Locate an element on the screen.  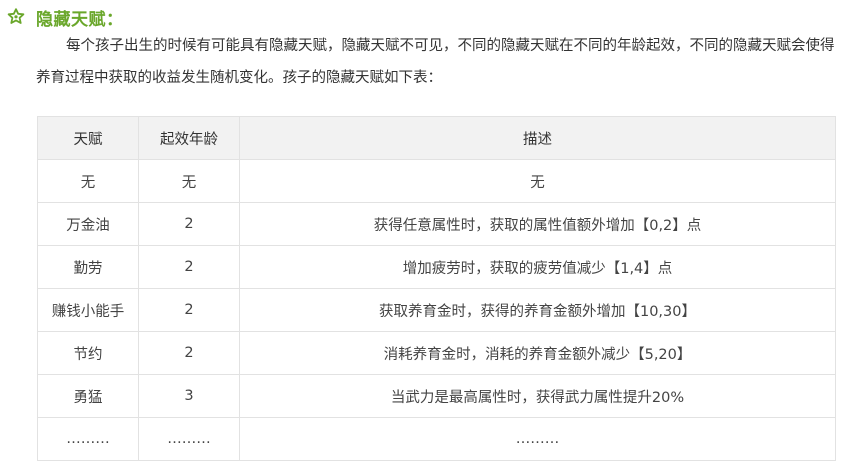
cell-age: 3 is located at coordinates (189, 396).